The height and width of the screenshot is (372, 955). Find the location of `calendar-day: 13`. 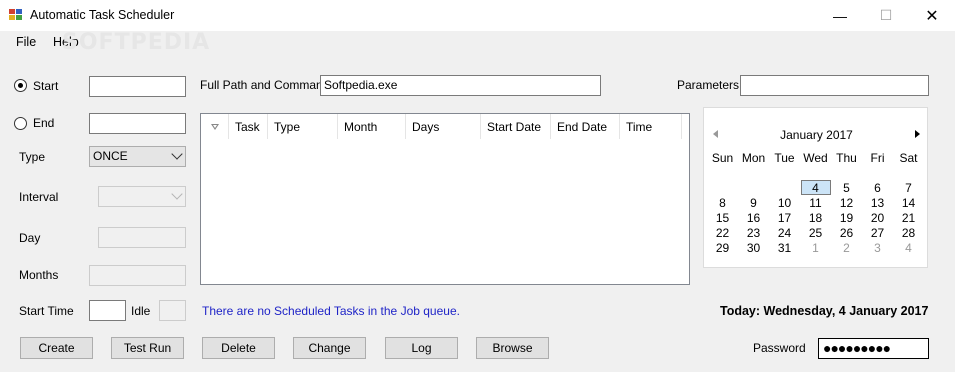

calendar-day: 13 is located at coordinates (877, 203).